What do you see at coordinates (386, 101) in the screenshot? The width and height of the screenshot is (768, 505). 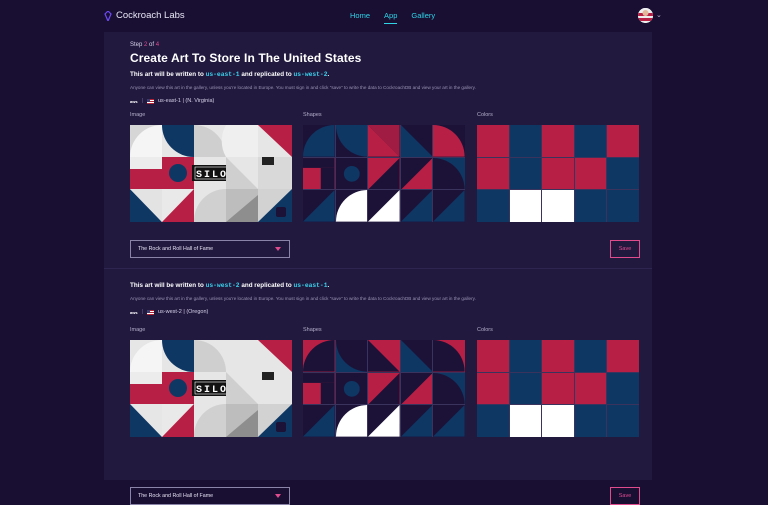 I see `region-line: aws | us-east-1 | (N. Virginia)` at bounding box center [386, 101].